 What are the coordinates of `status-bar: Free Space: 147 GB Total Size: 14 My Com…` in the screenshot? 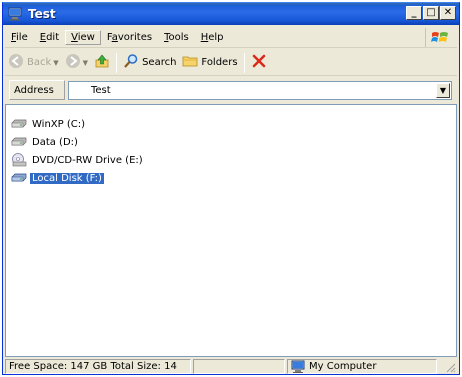 It's located at (231, 366).